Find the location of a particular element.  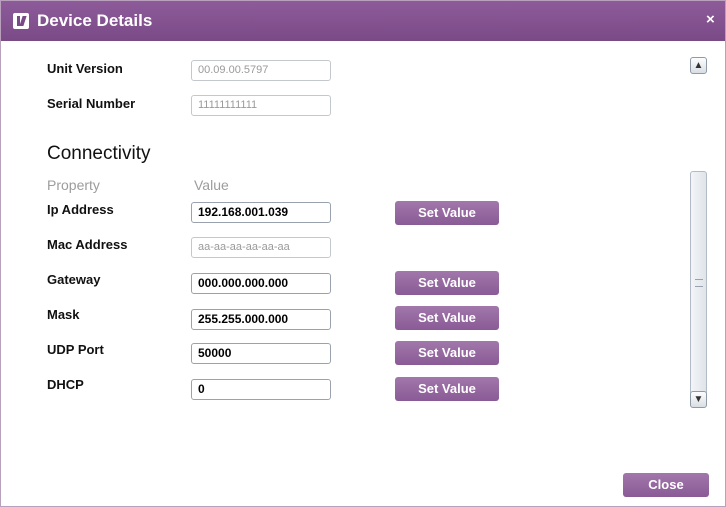

unit-version-field: 00.09.00.5797 is located at coordinates (261, 70).